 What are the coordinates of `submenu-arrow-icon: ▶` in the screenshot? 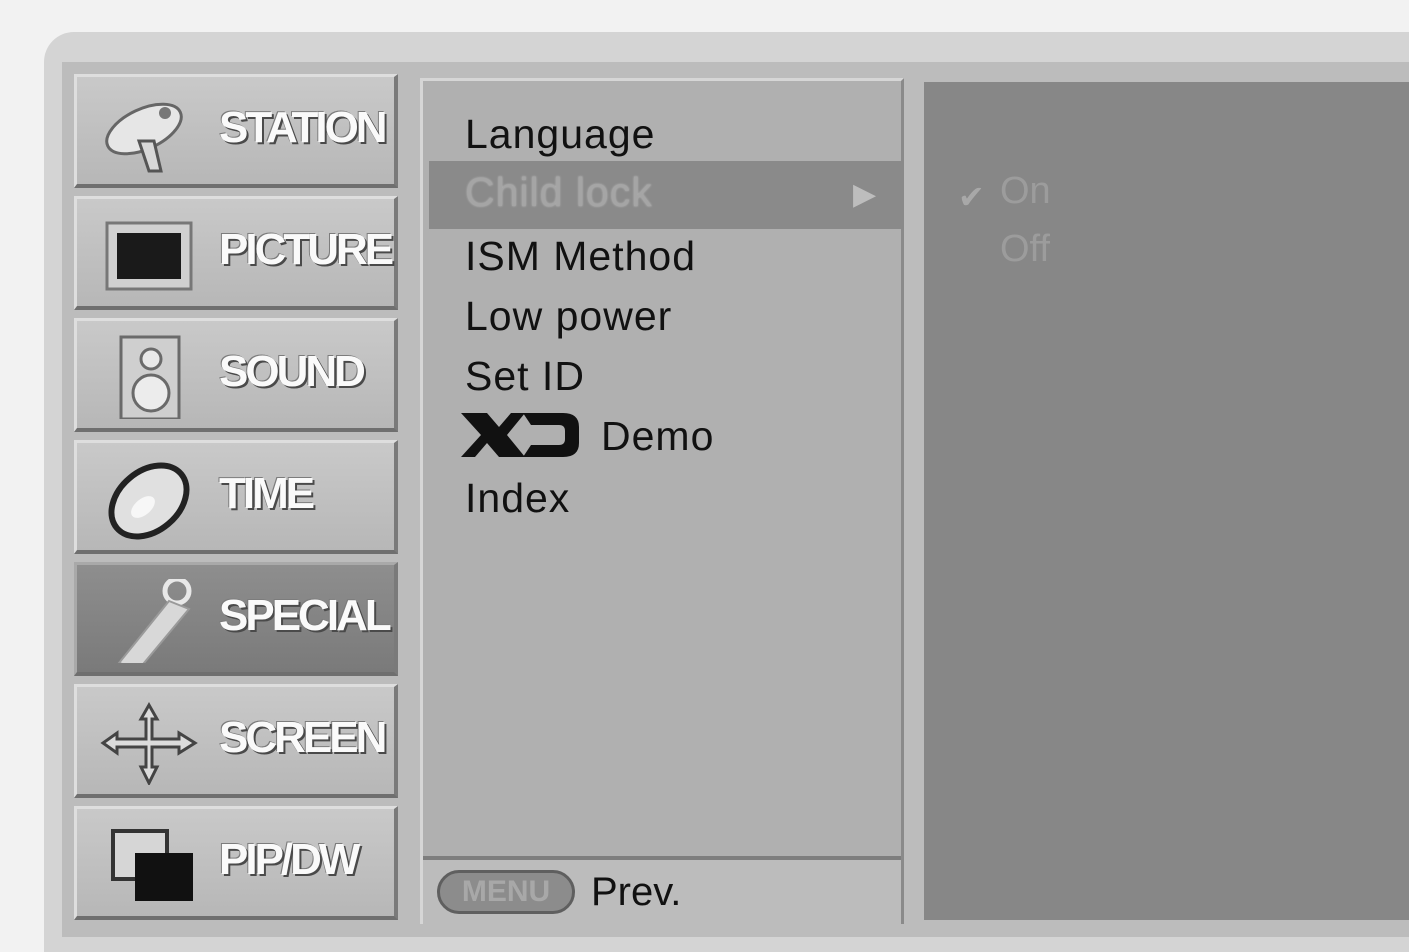 It's located at (865, 194).